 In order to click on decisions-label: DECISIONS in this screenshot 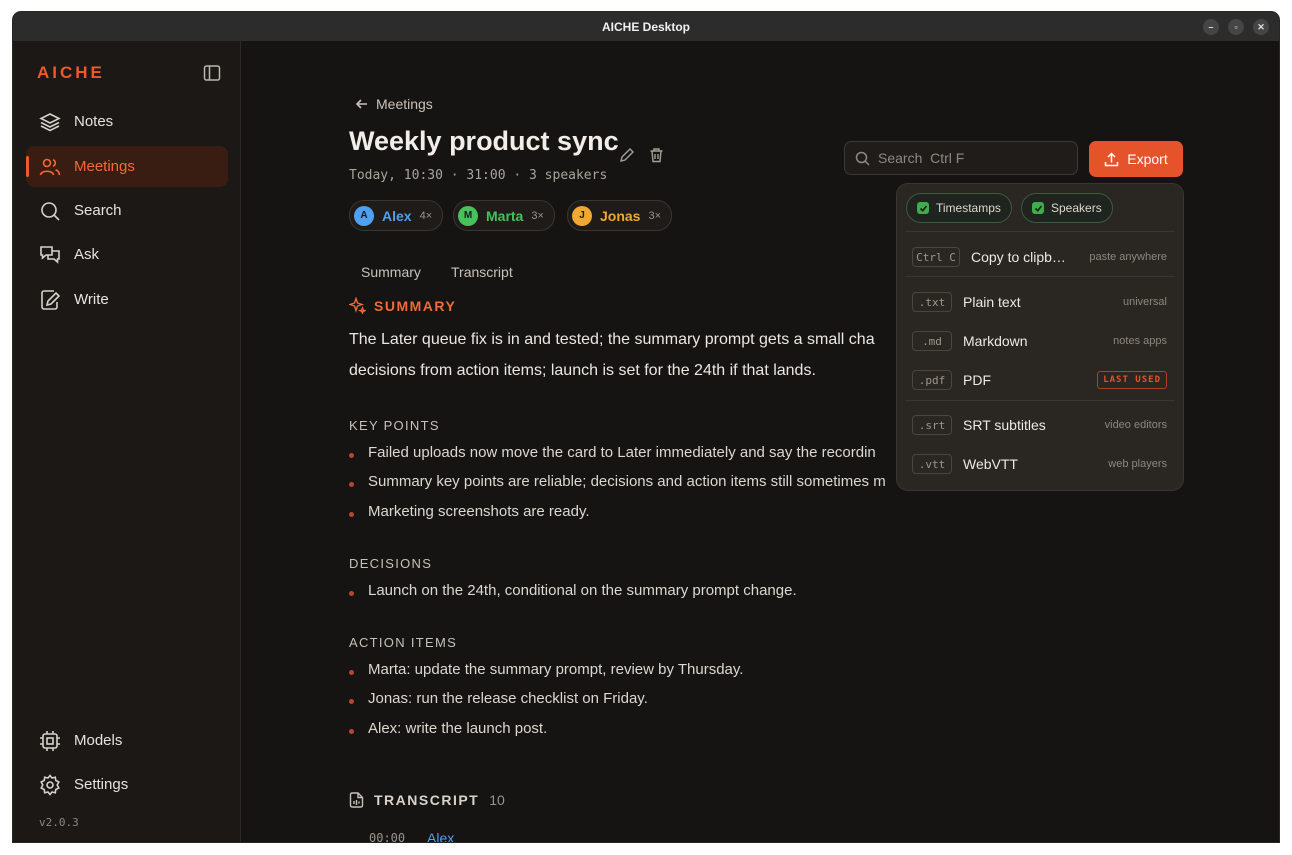, I will do `click(391, 563)`.